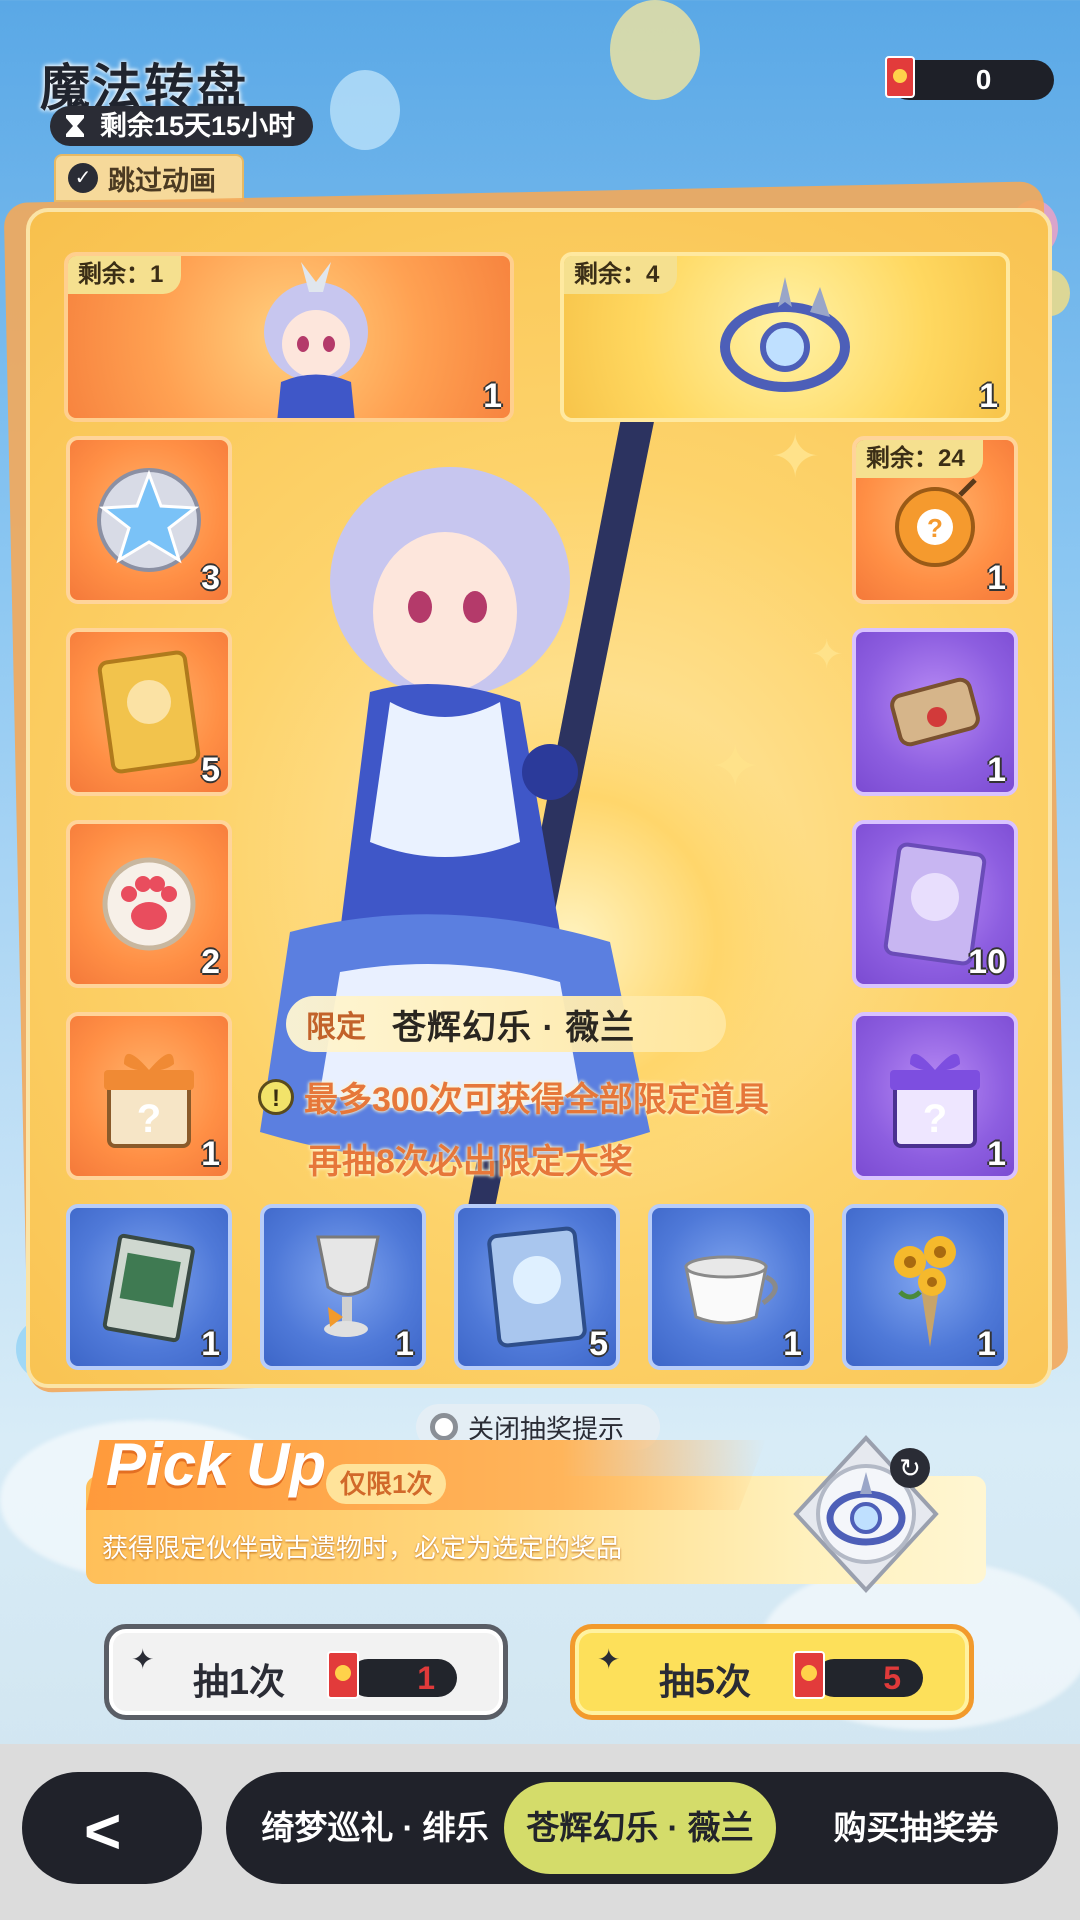 The height and width of the screenshot is (1920, 1080). What do you see at coordinates (514, 1027) in the screenshot?
I see `limited-name: 苍辉幻乐 · 薇兰` at bounding box center [514, 1027].